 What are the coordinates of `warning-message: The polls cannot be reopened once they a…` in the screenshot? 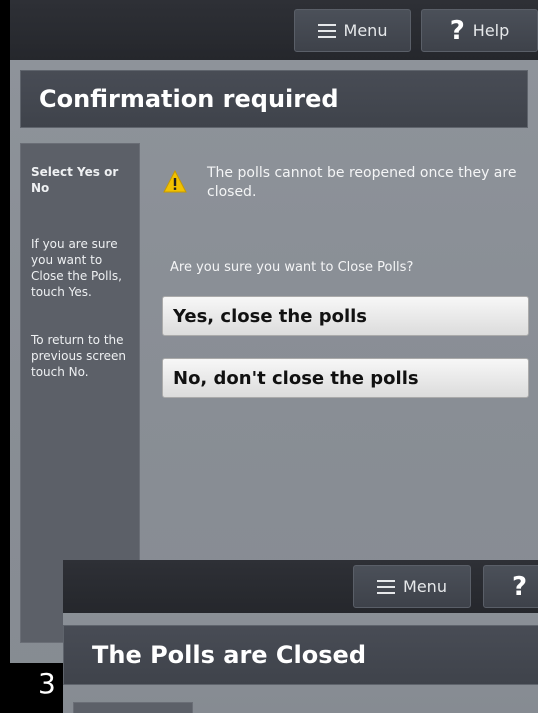 It's located at (348, 183).